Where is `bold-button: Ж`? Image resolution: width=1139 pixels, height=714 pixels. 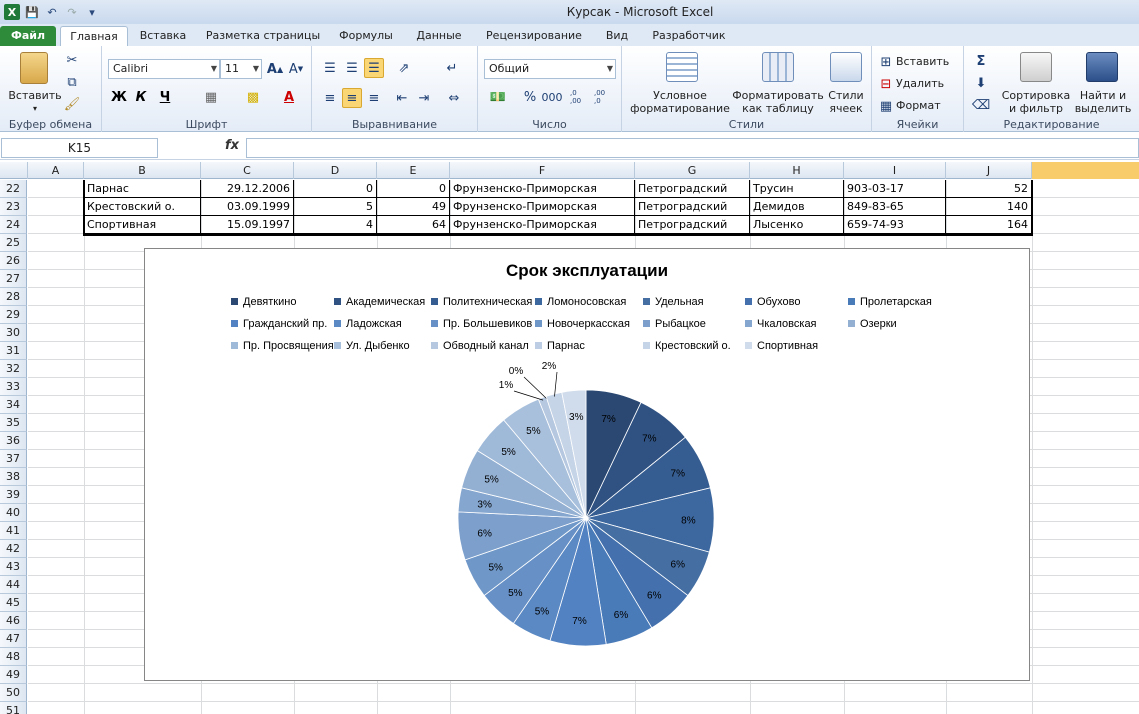
bold-button: Ж is located at coordinates (119, 97).